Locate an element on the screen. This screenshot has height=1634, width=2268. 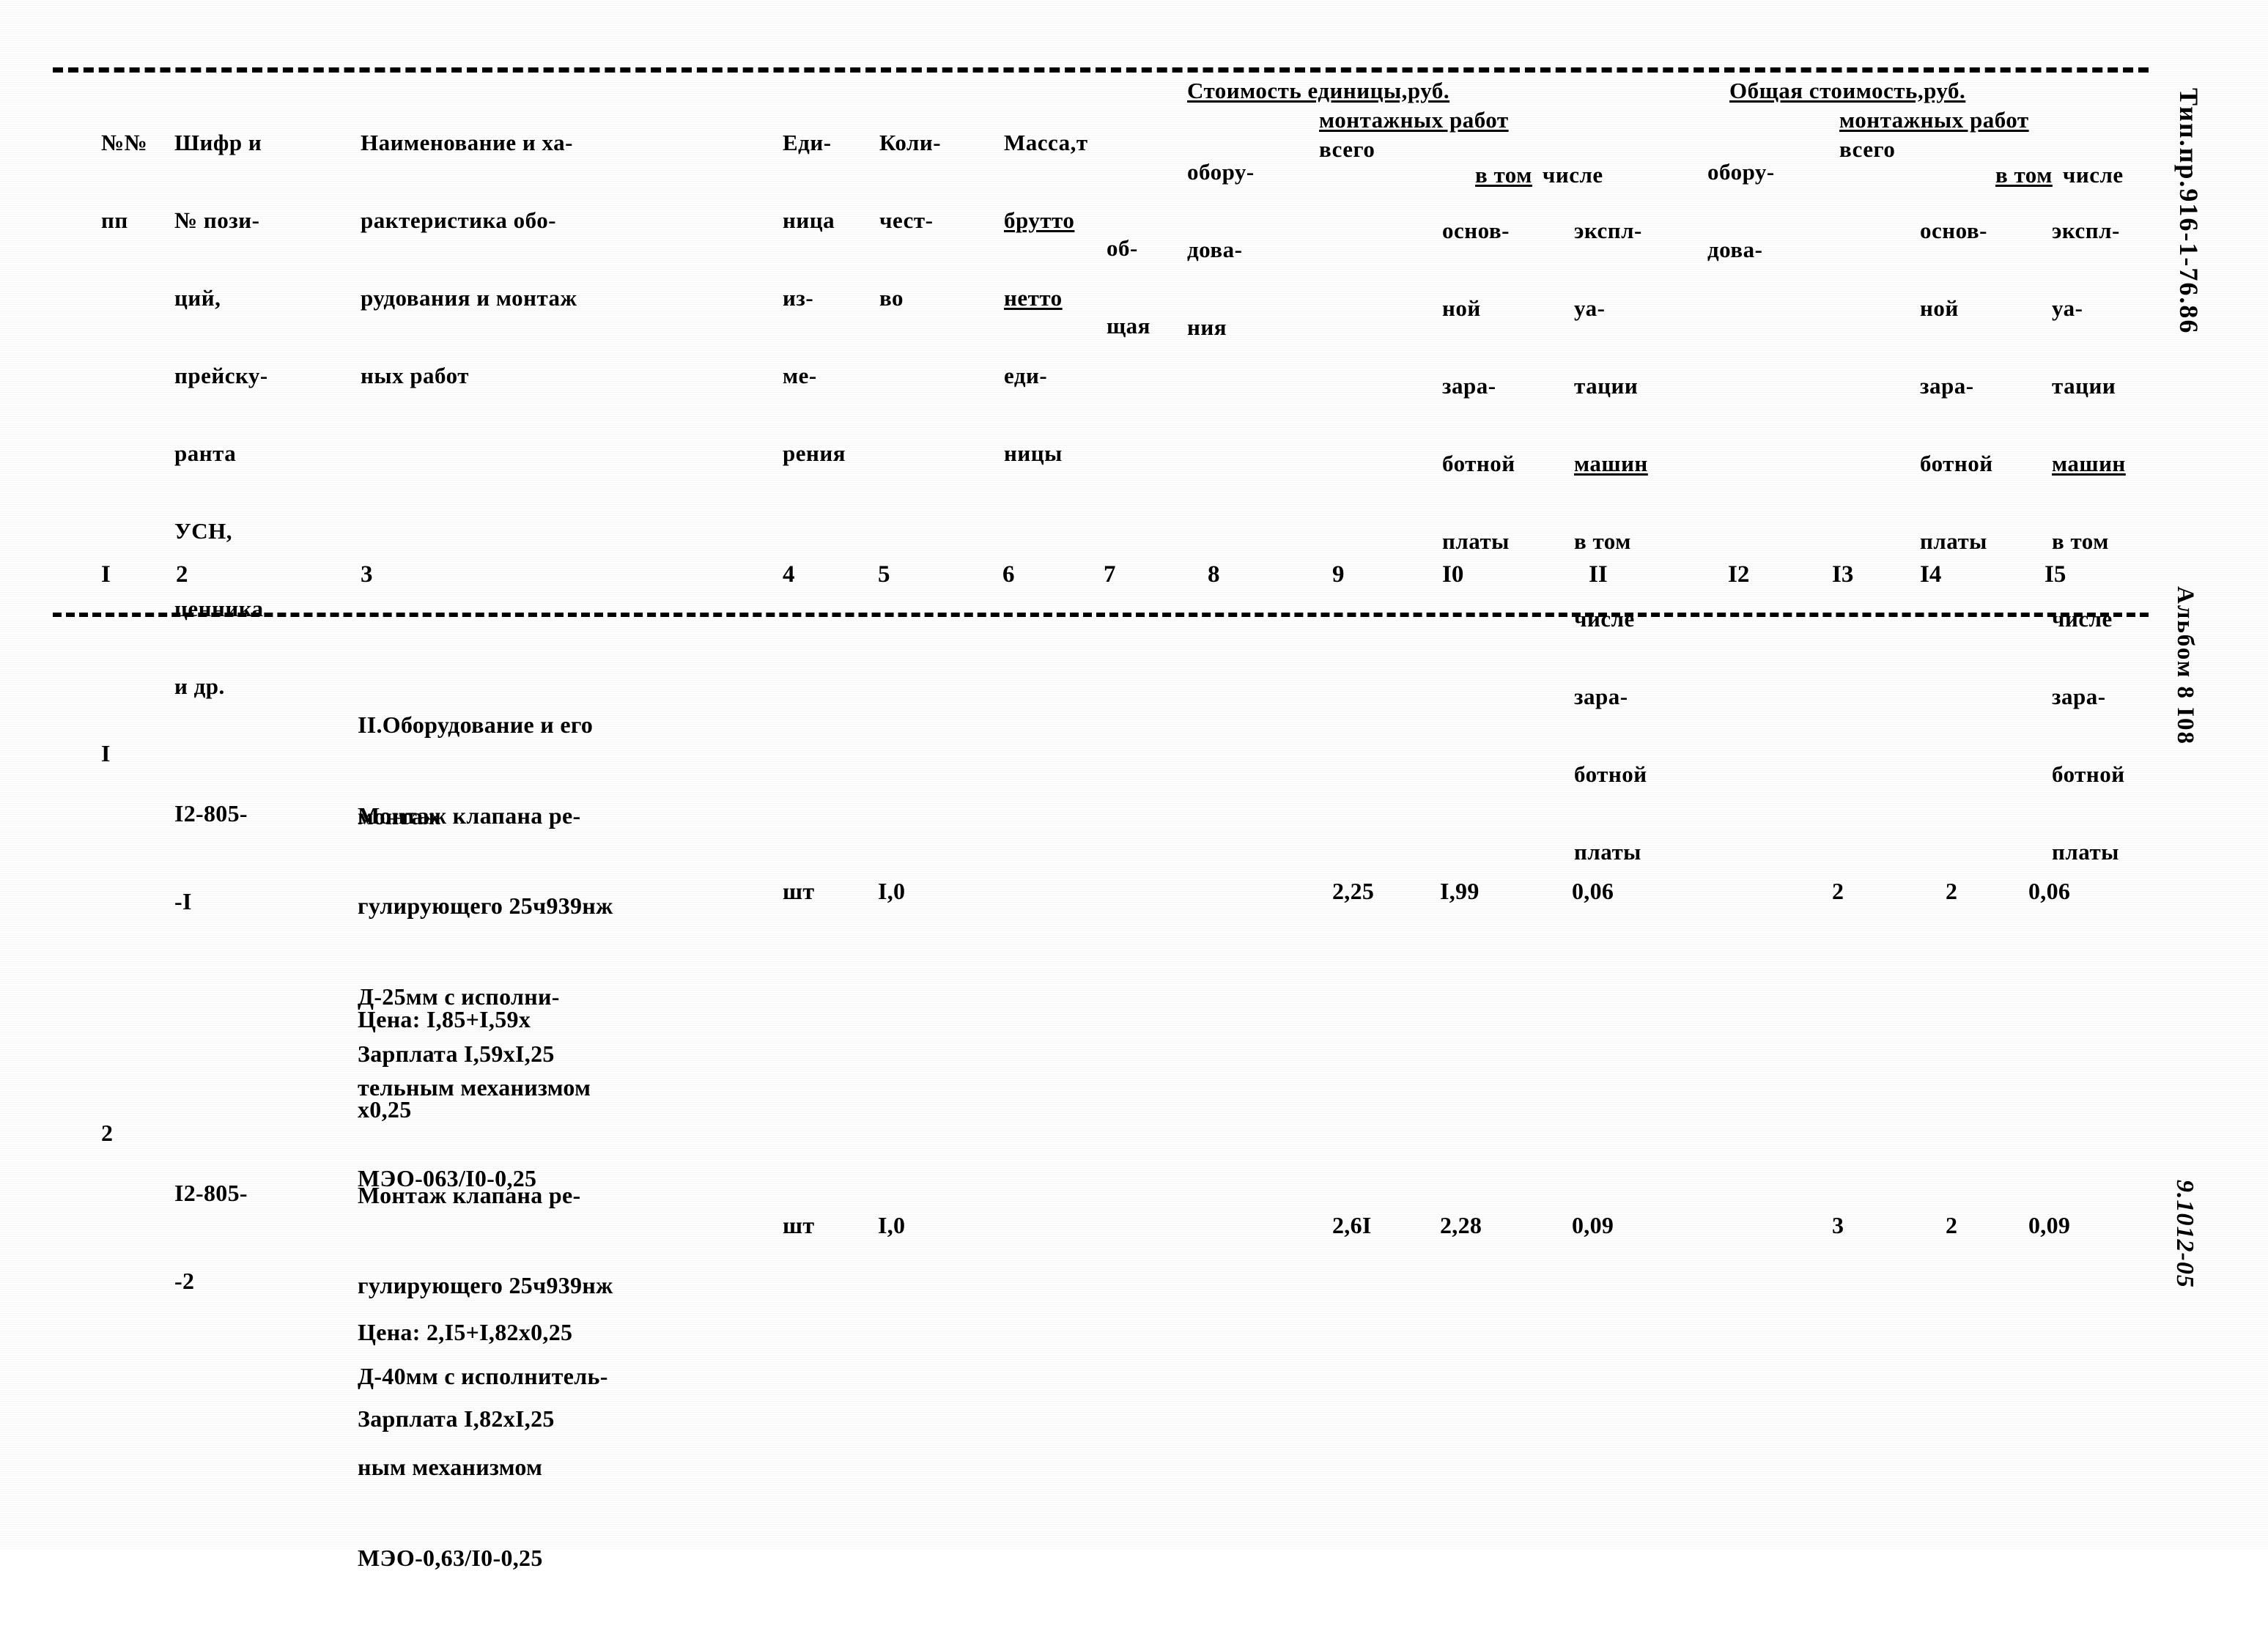
column-number-3: 3 is located at coordinates (367, 574).